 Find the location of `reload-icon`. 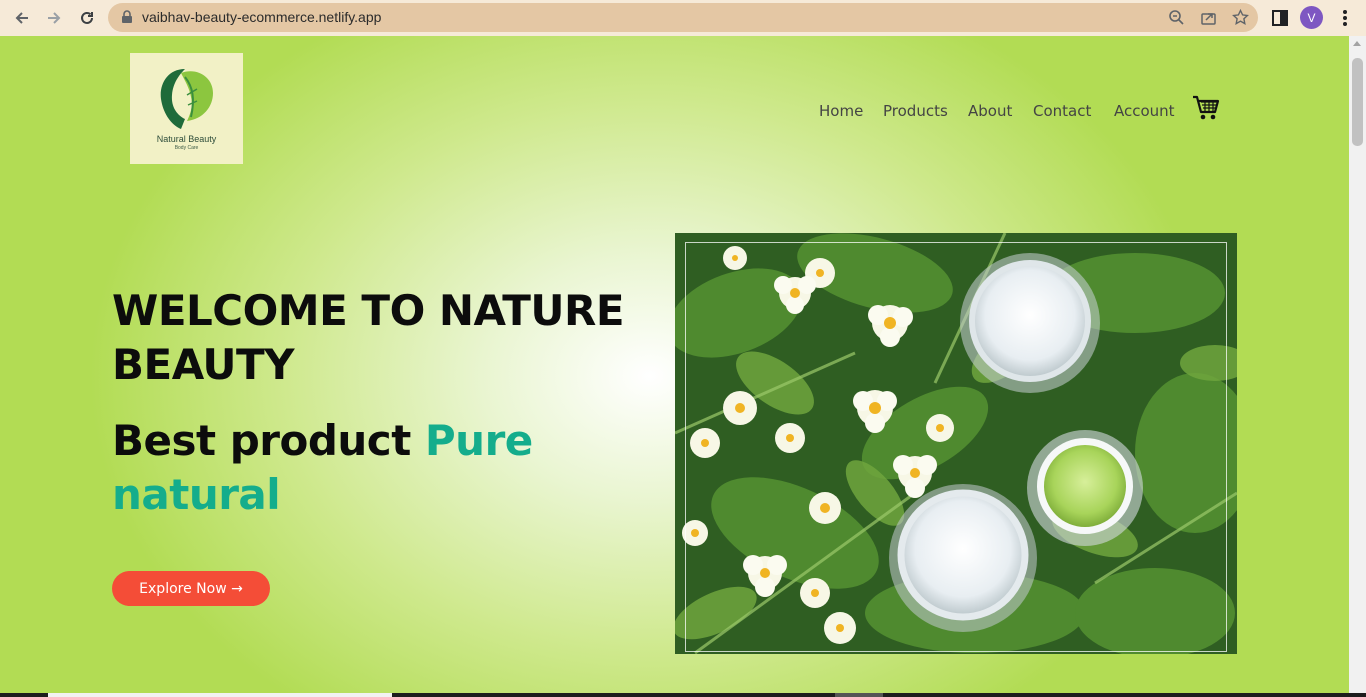

reload-icon is located at coordinates (87, 17).